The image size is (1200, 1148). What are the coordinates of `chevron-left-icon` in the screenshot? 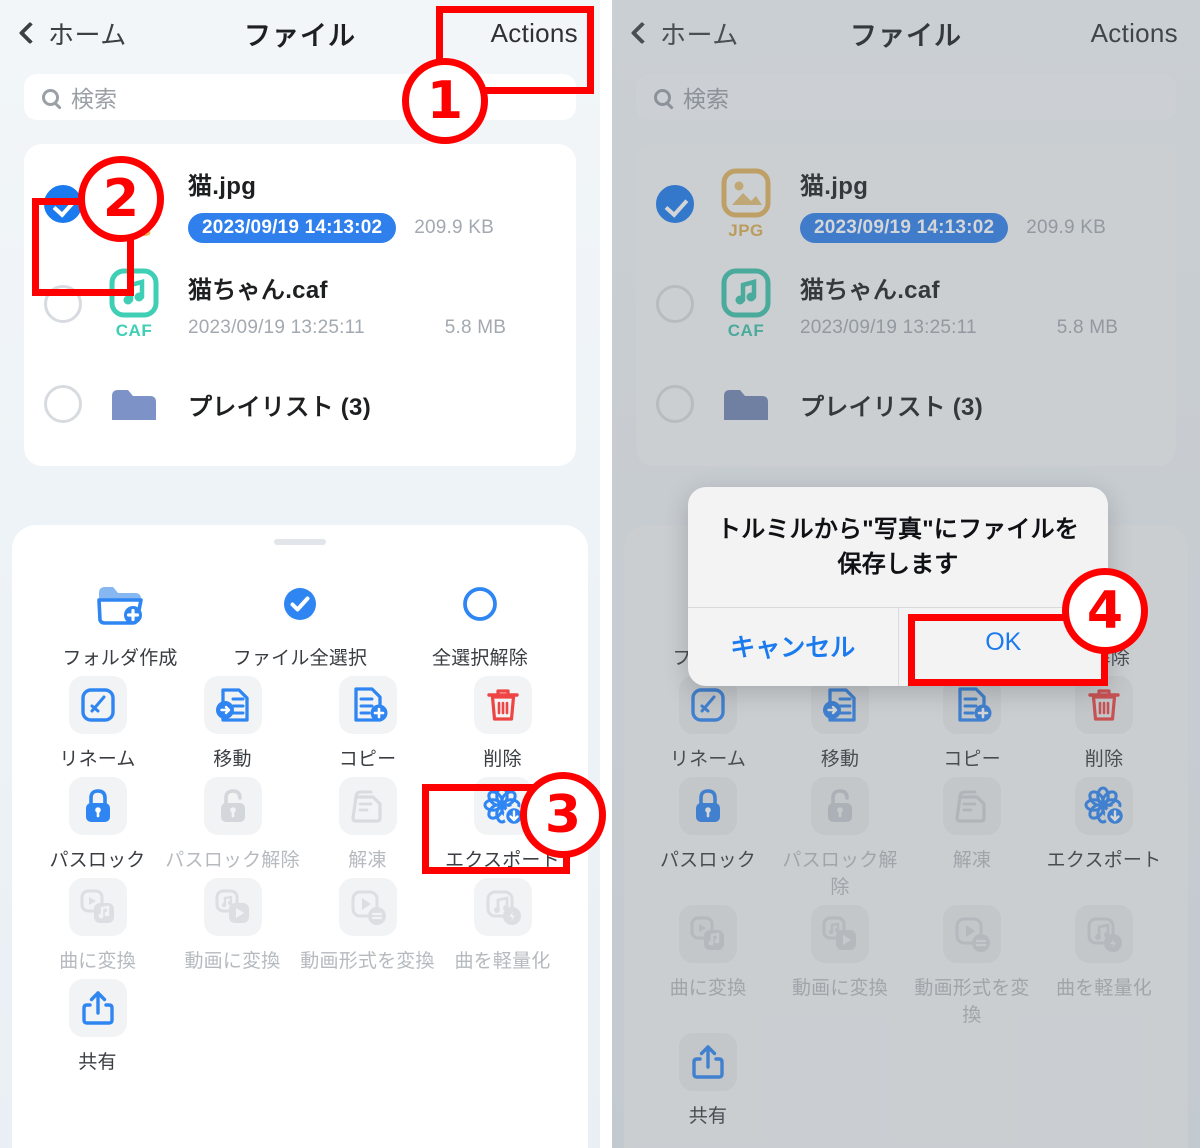 It's located at (642, 33).